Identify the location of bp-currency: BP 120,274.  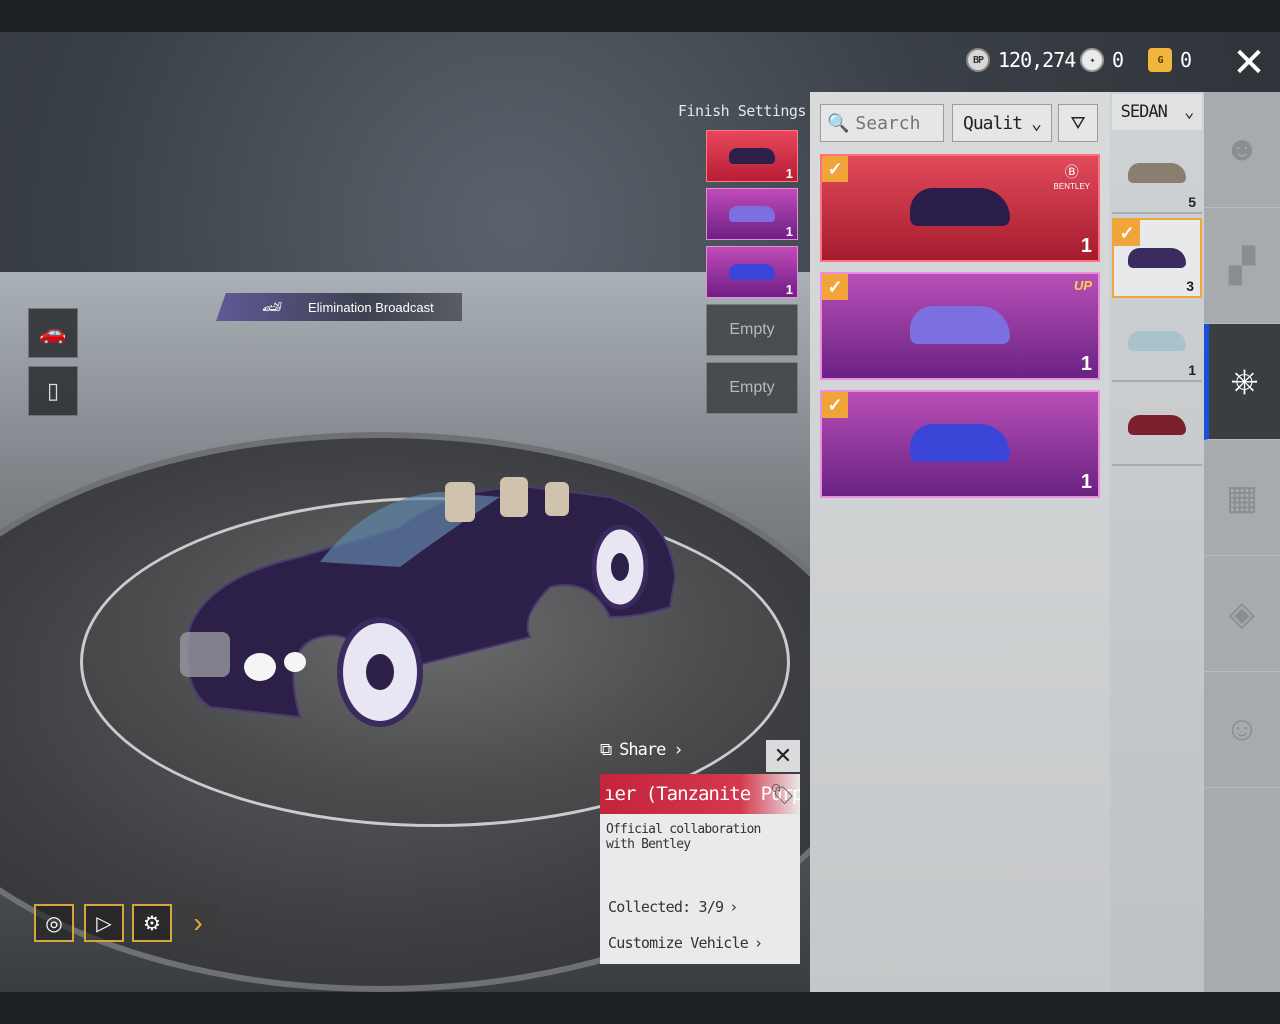
(1021, 60).